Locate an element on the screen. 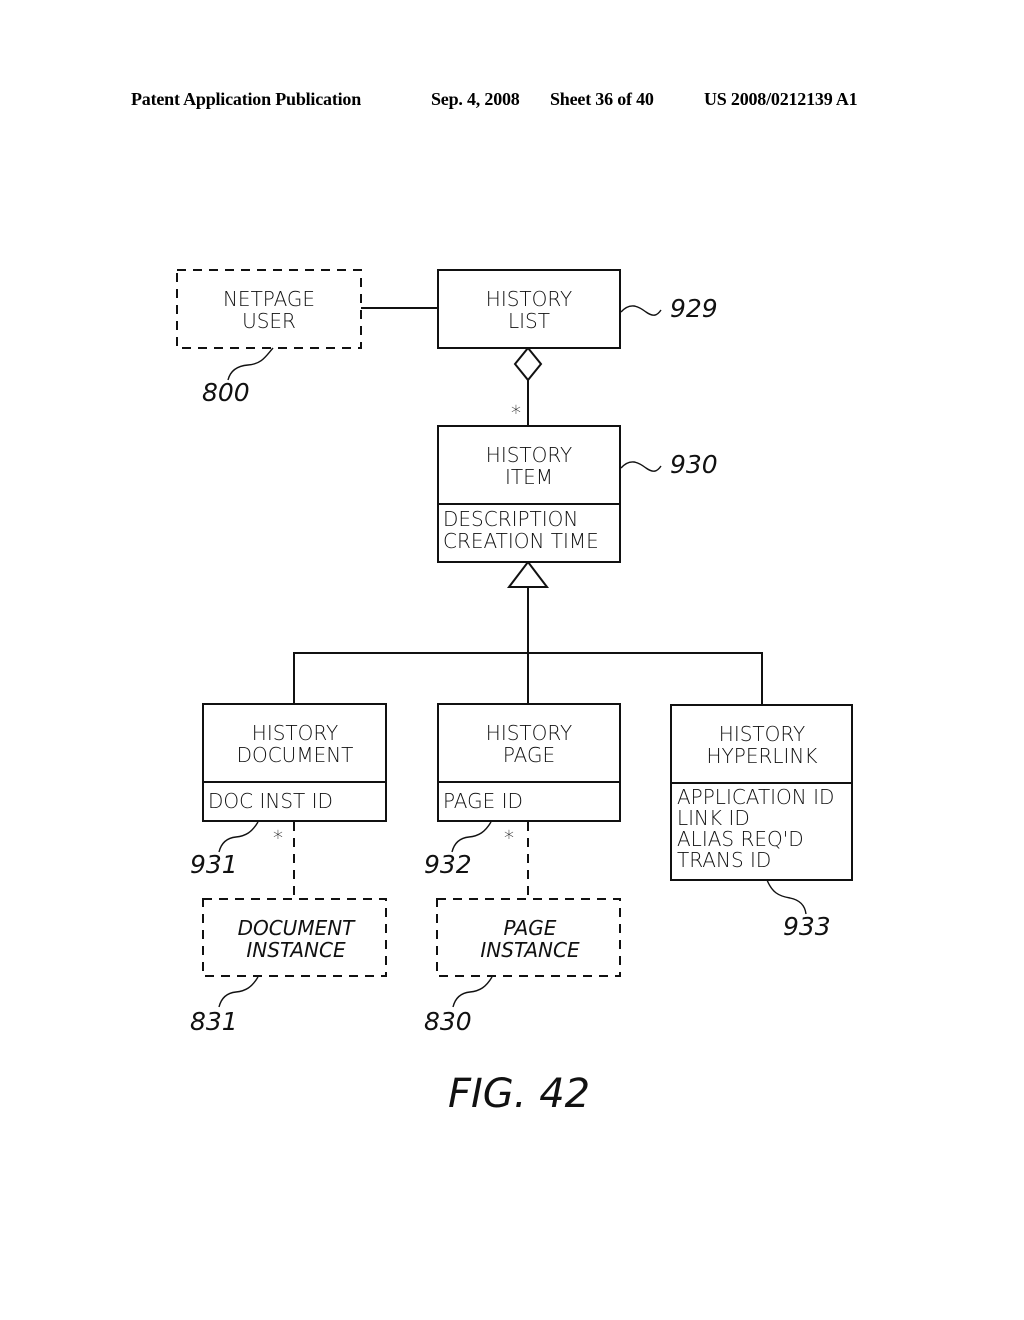 Image resolution: width=1024 pixels, height=1320 pixels. ref-numeral: 932 is located at coordinates (448, 864).